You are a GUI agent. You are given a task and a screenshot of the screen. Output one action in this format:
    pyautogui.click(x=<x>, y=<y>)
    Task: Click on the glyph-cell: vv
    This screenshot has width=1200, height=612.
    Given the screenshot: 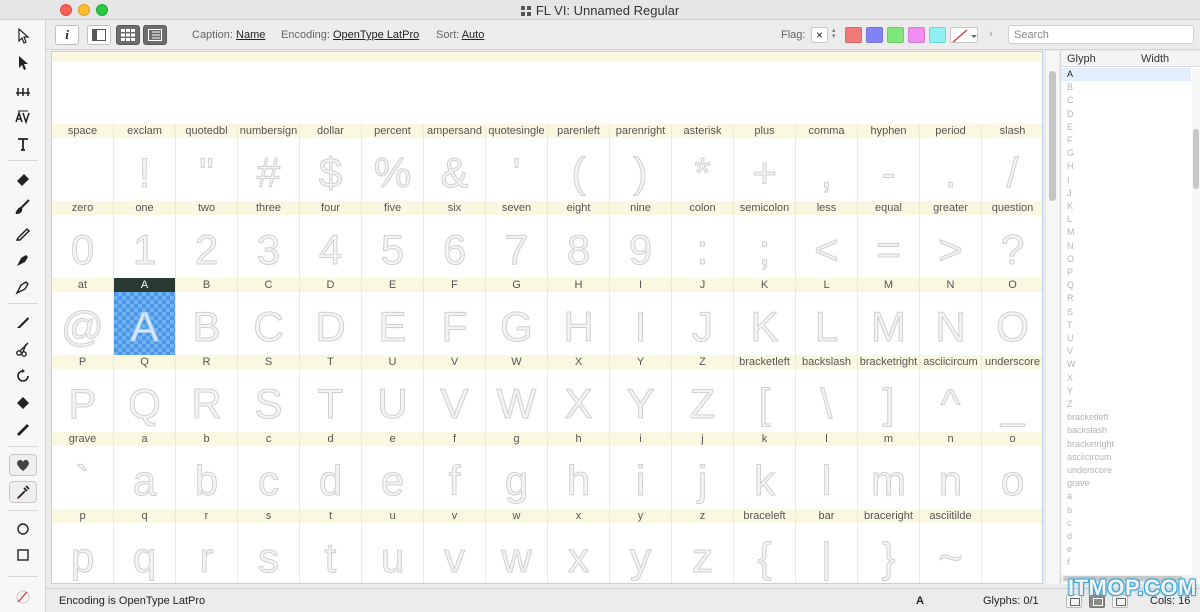 What is the action you would take?
    pyautogui.click(x=455, y=546)
    